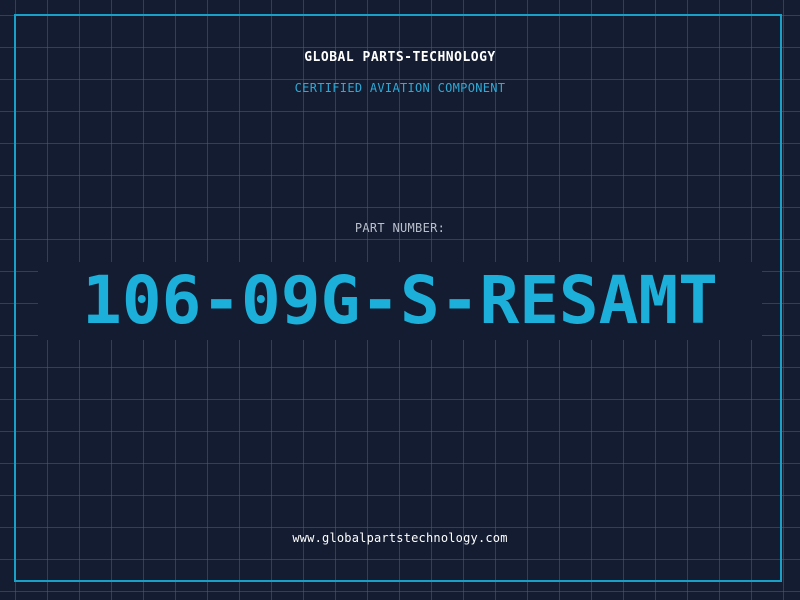  What do you see at coordinates (400, 228) in the screenshot?
I see `part-number-label: PART NUMBER:` at bounding box center [400, 228].